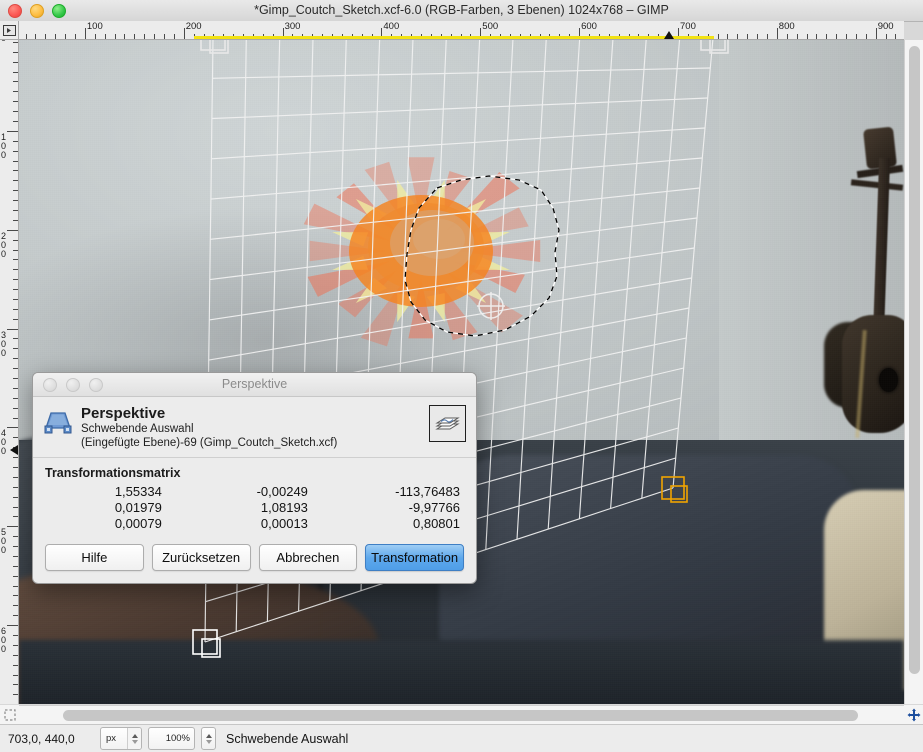 The width and height of the screenshot is (923, 752). What do you see at coordinates (254, 524) in the screenshot?
I see `matrix-row: 0,00079 0,00013 0,80801` at bounding box center [254, 524].